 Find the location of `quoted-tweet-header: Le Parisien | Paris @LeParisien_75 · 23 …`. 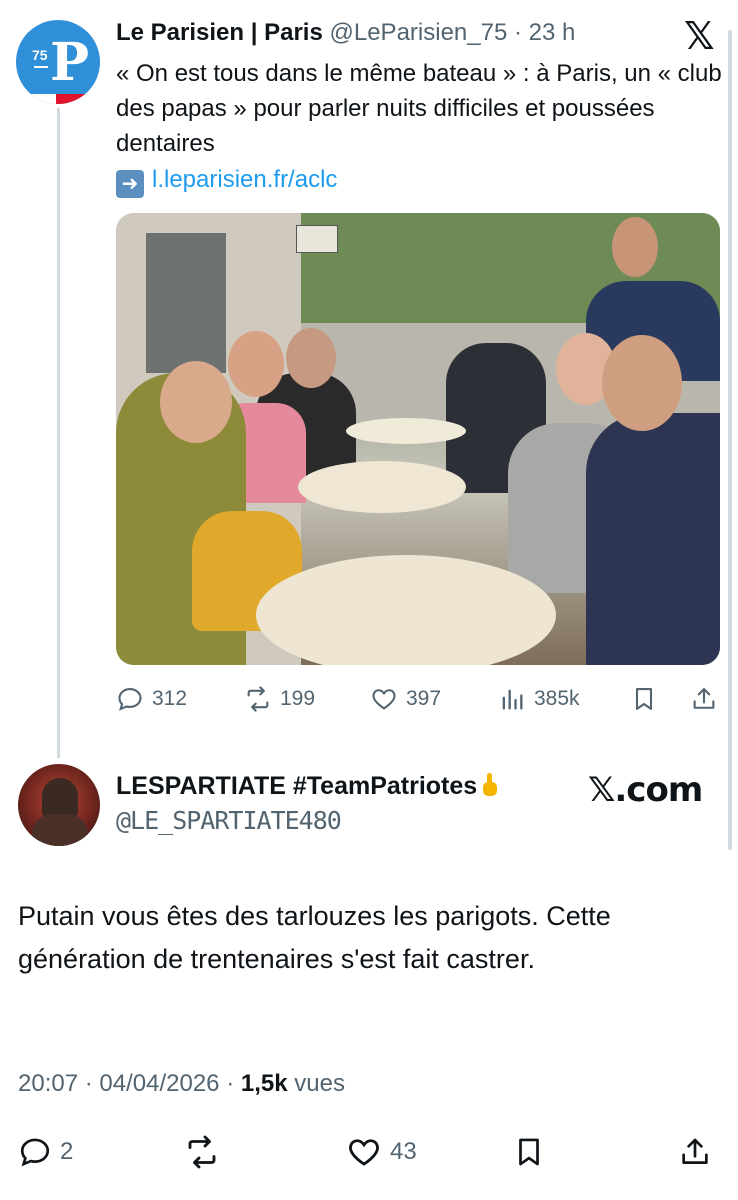

quoted-tweet-header: Le Parisien | Paris @LeParisien_75 · 23 … is located at coordinates (345, 33).